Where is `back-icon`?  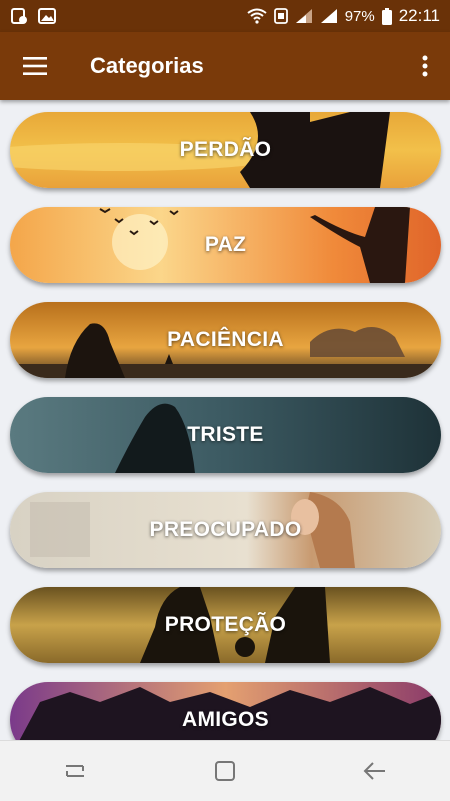 back-icon is located at coordinates (374, 771).